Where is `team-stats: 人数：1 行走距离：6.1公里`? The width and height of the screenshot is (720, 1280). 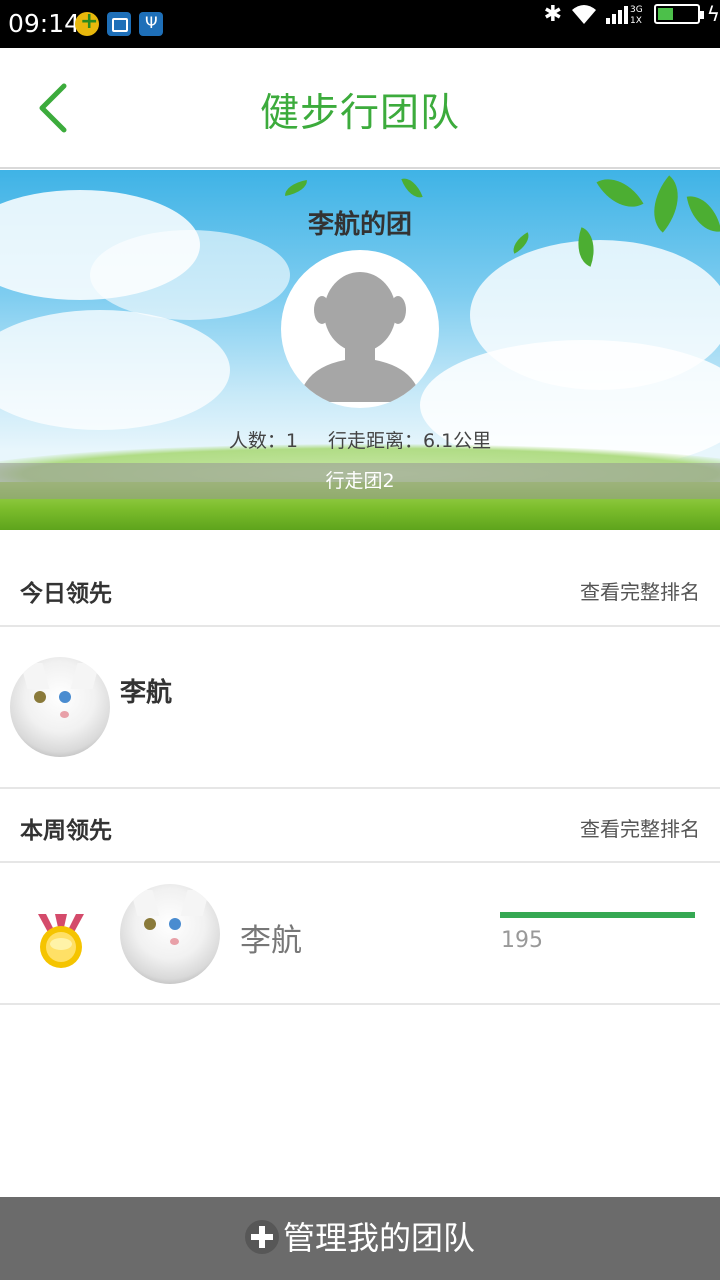 team-stats: 人数：1 行走距离：6.1公里 is located at coordinates (360, 439).